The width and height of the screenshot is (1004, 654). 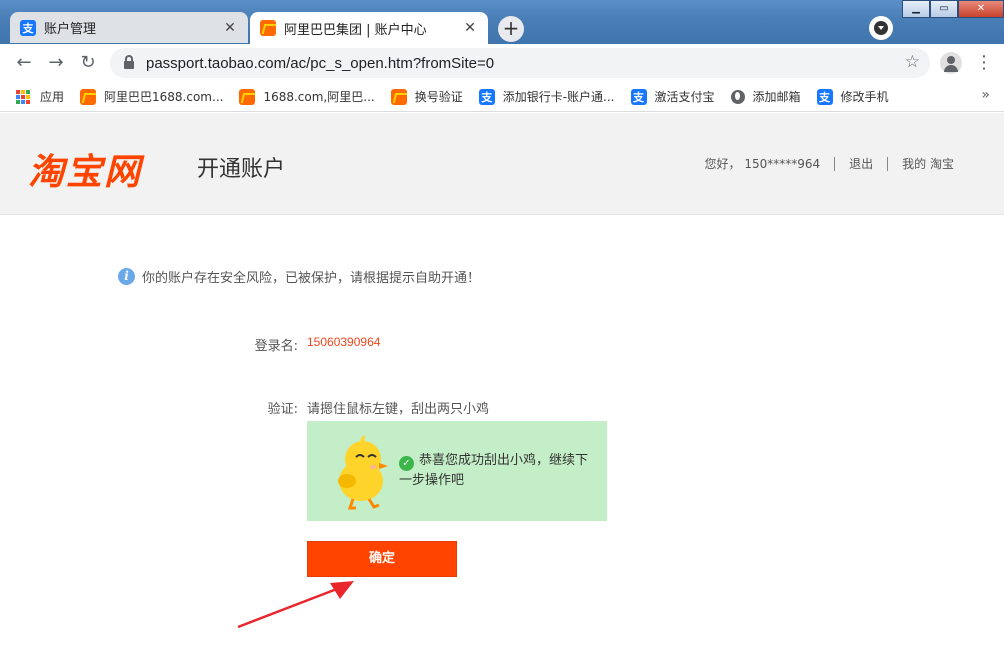 What do you see at coordinates (861, 163) in the screenshot?
I see `logout-link: 退出` at bounding box center [861, 163].